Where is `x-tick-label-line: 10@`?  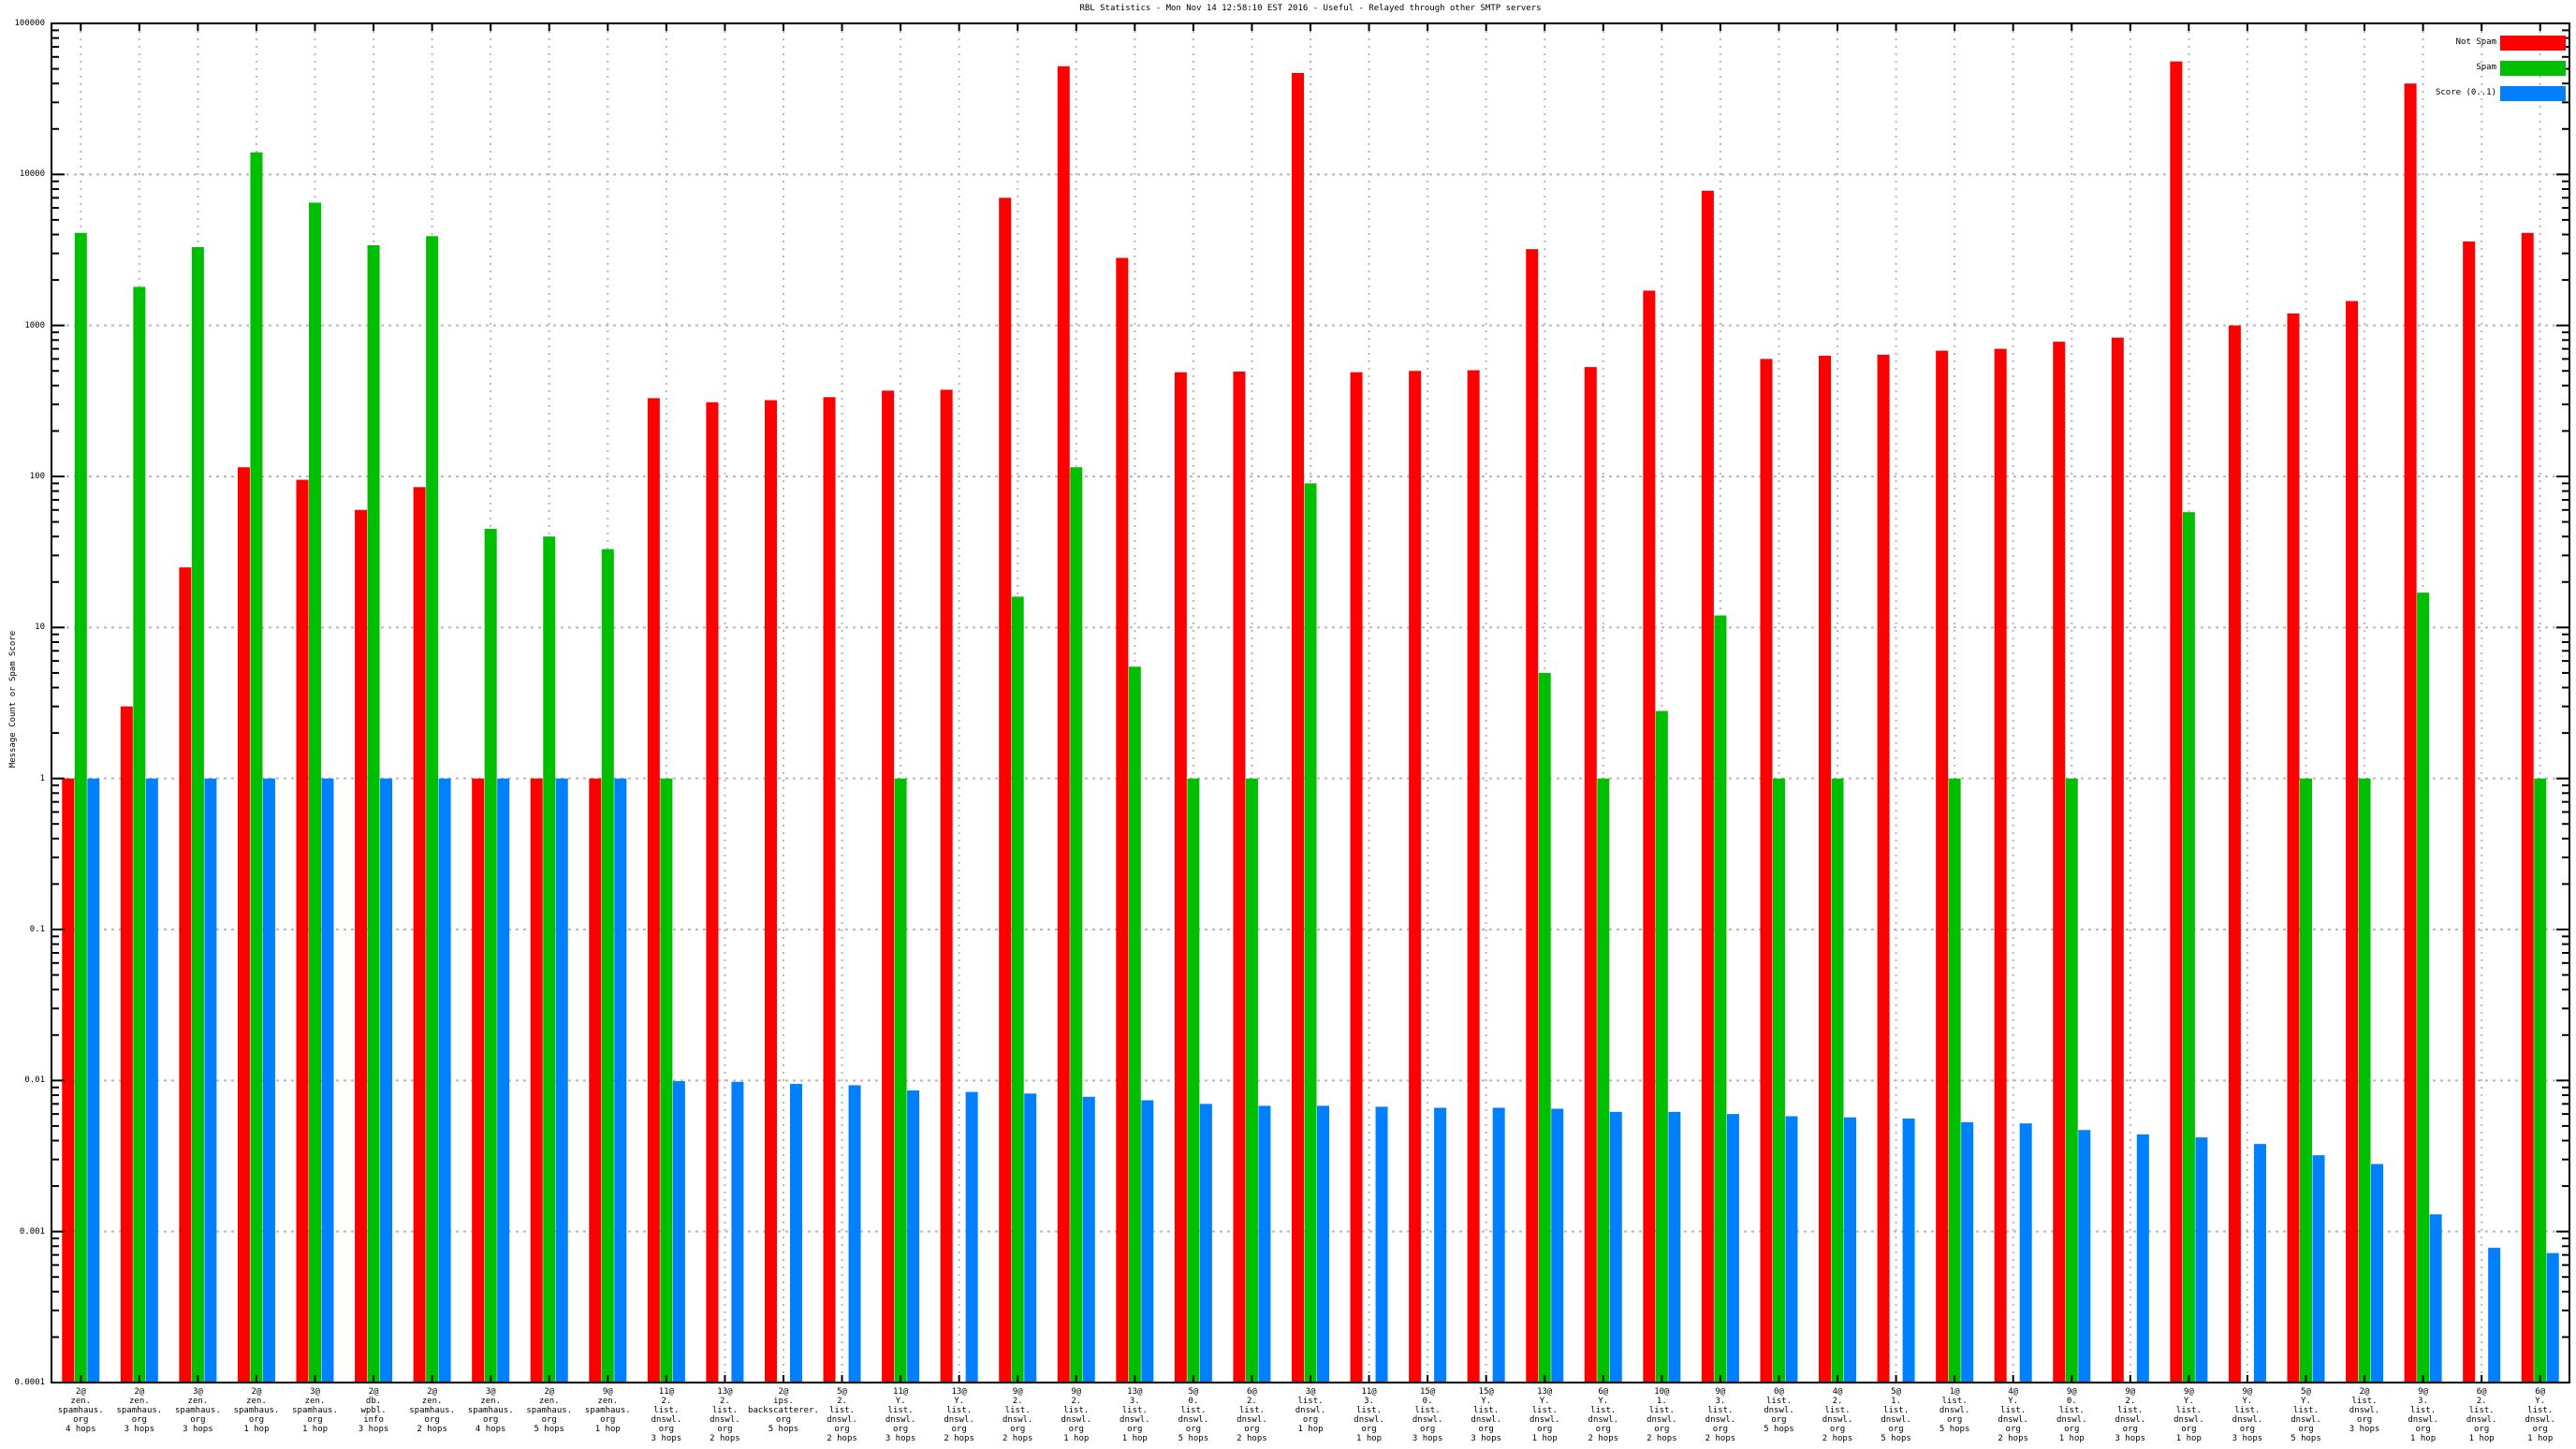 x-tick-label-line: 10@ is located at coordinates (1662, 1392).